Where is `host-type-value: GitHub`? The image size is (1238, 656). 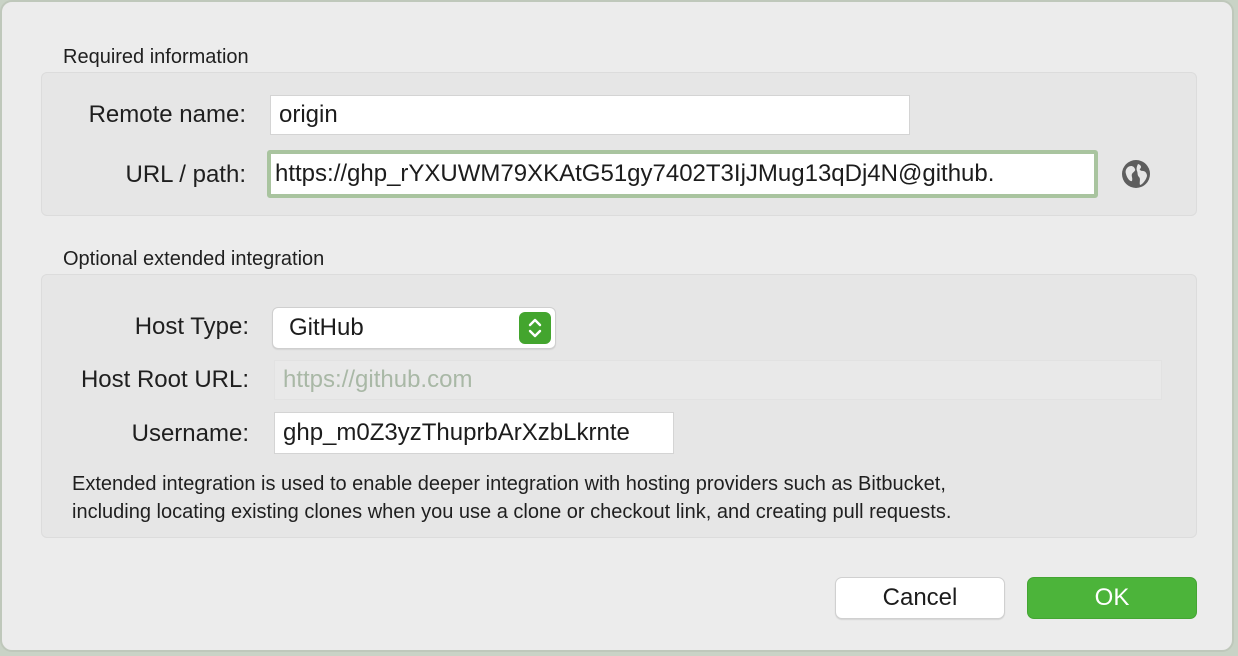
host-type-value: GitHub is located at coordinates (326, 327).